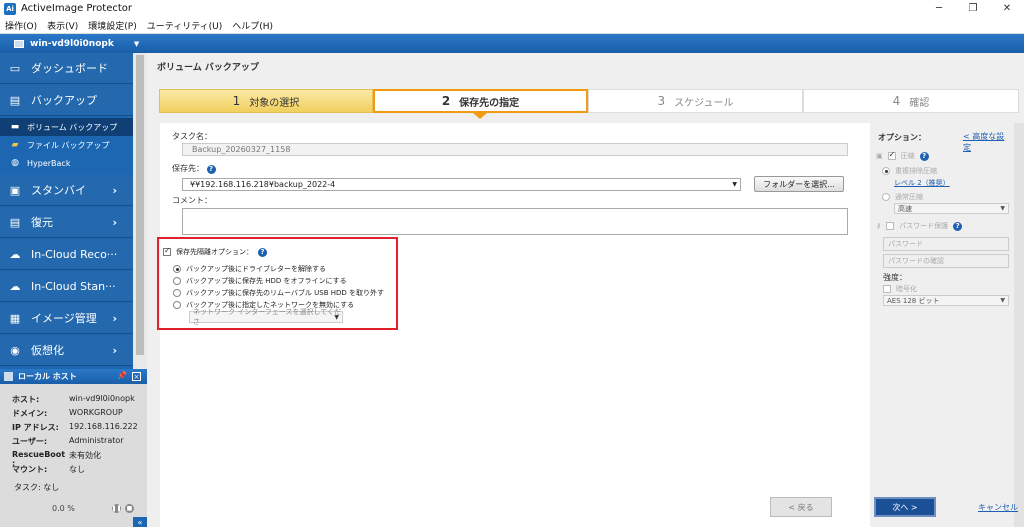 This screenshot has width=1024, height=527. I want to click on sidebar-item-incloud-standby: ☁ In-Cloud Stan···, so click(66, 286).